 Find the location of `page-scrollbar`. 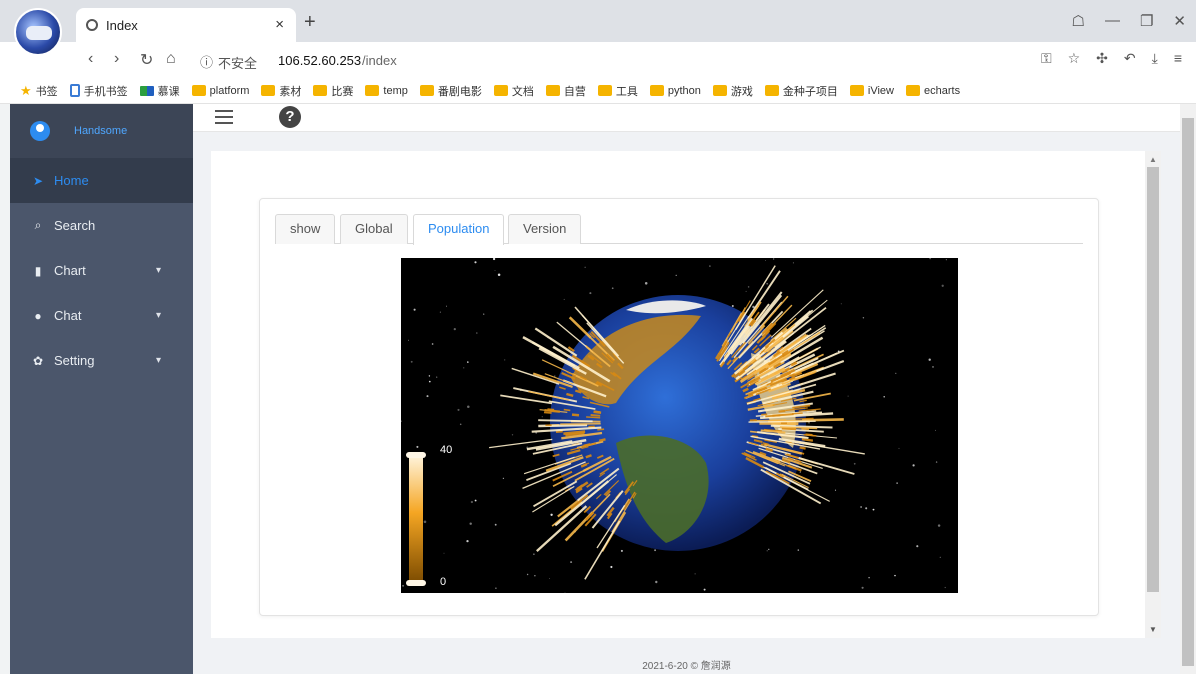

page-scrollbar is located at coordinates (1188, 389).